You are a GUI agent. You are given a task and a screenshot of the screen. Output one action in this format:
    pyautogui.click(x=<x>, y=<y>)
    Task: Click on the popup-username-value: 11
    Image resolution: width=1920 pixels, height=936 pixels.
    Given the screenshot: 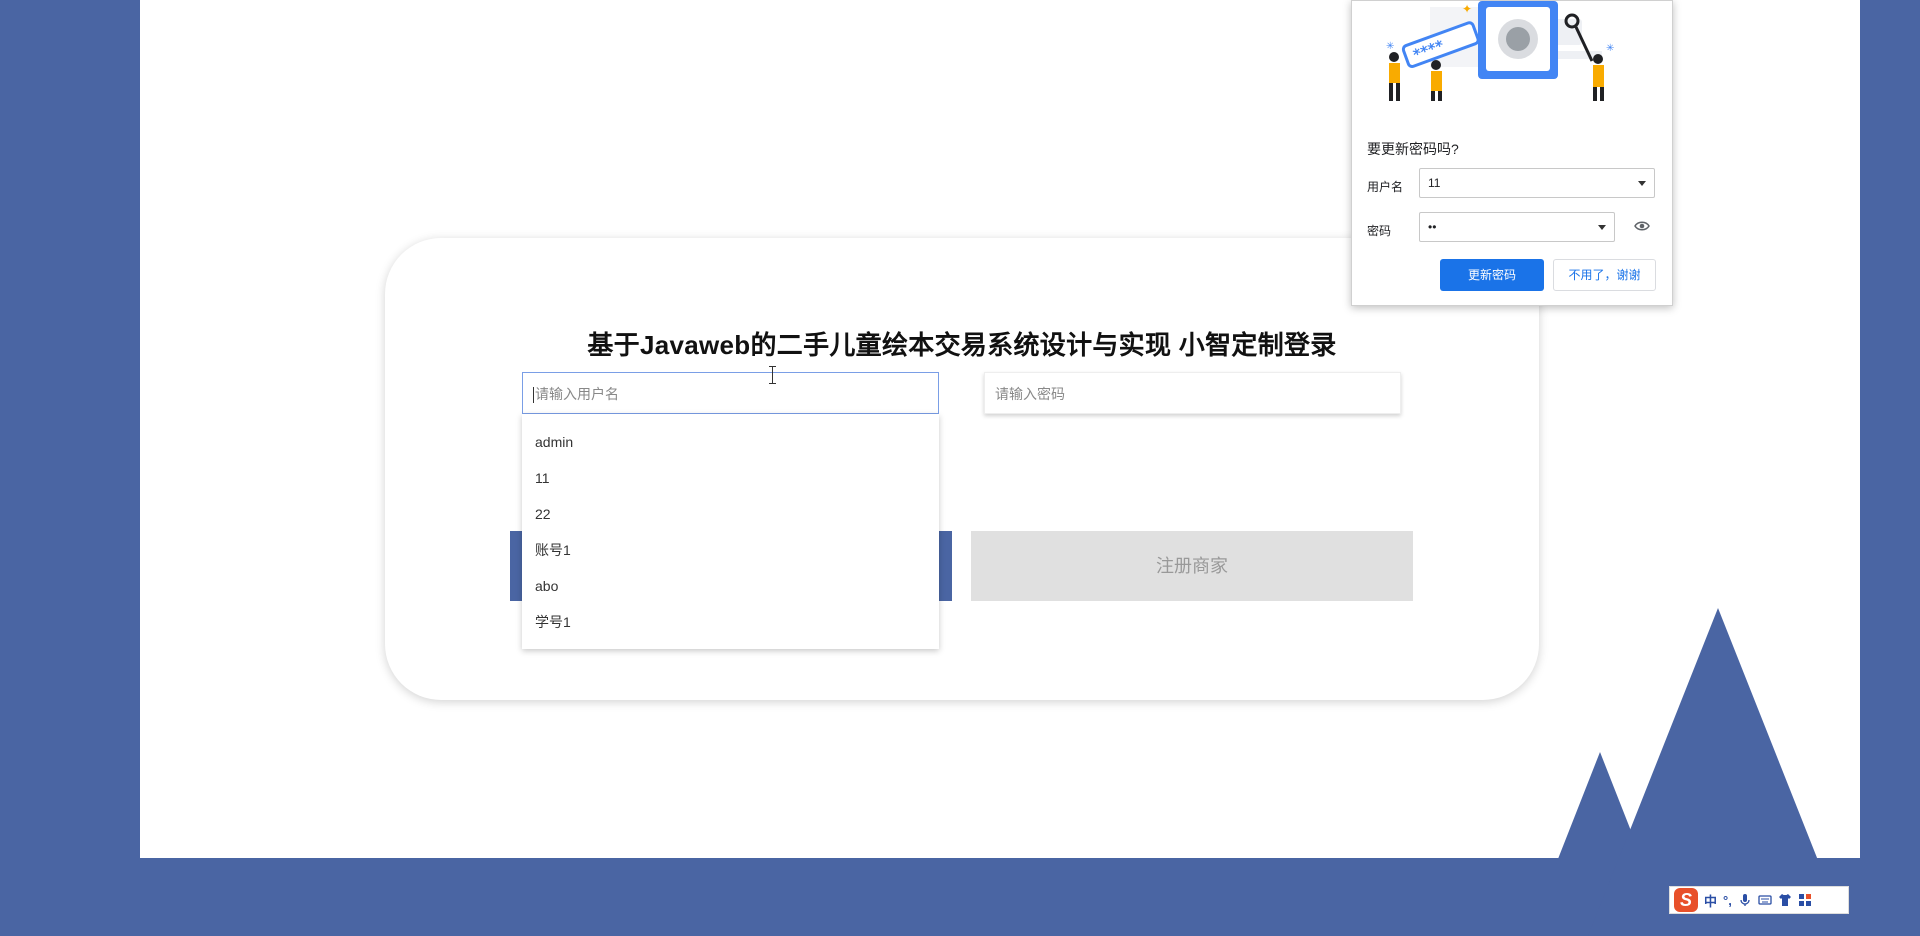 What is the action you would take?
    pyautogui.click(x=1434, y=183)
    